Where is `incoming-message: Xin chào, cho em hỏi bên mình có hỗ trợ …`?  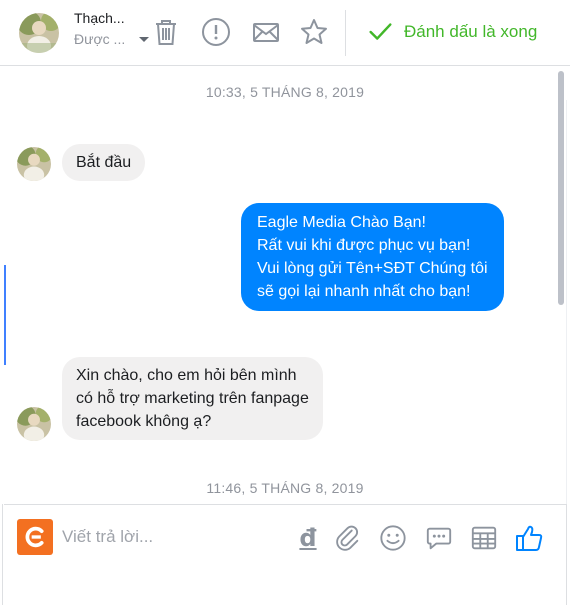
incoming-message: Xin chào, cho em hỏi bên mình có hỗ trợ … is located at coordinates (192, 398).